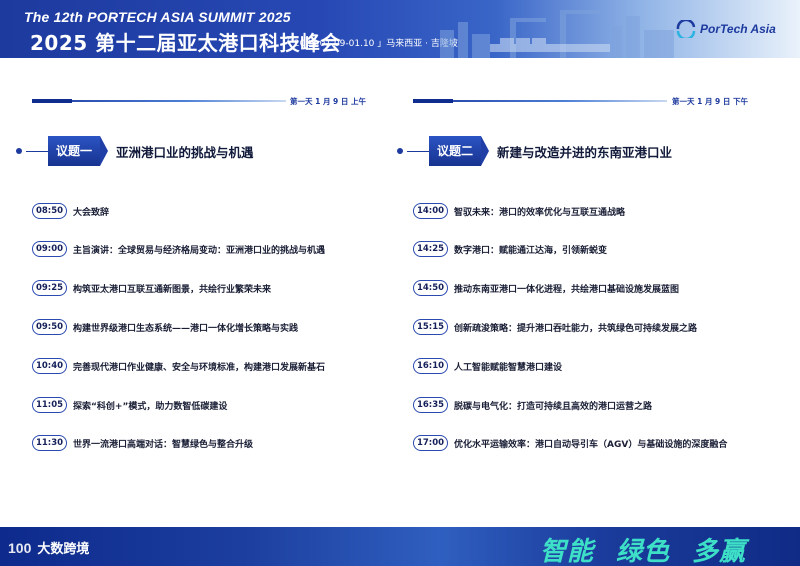 Image resolution: width=800 pixels, height=566 pixels. What do you see at coordinates (400, 546) in the screenshot?
I see `footer-banner: 100 大数跨境 智能 绿色 多赢` at bounding box center [400, 546].